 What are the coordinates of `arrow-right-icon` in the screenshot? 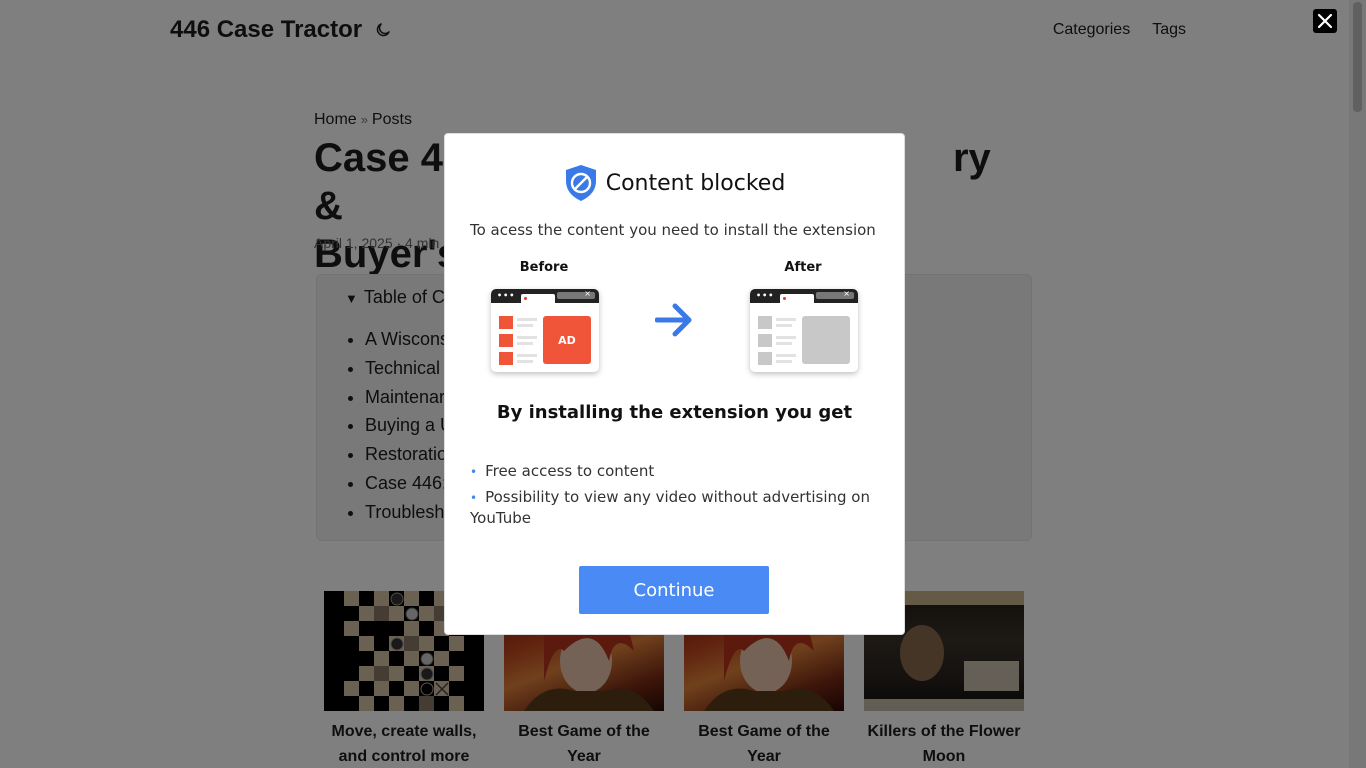 It's located at (673, 320).